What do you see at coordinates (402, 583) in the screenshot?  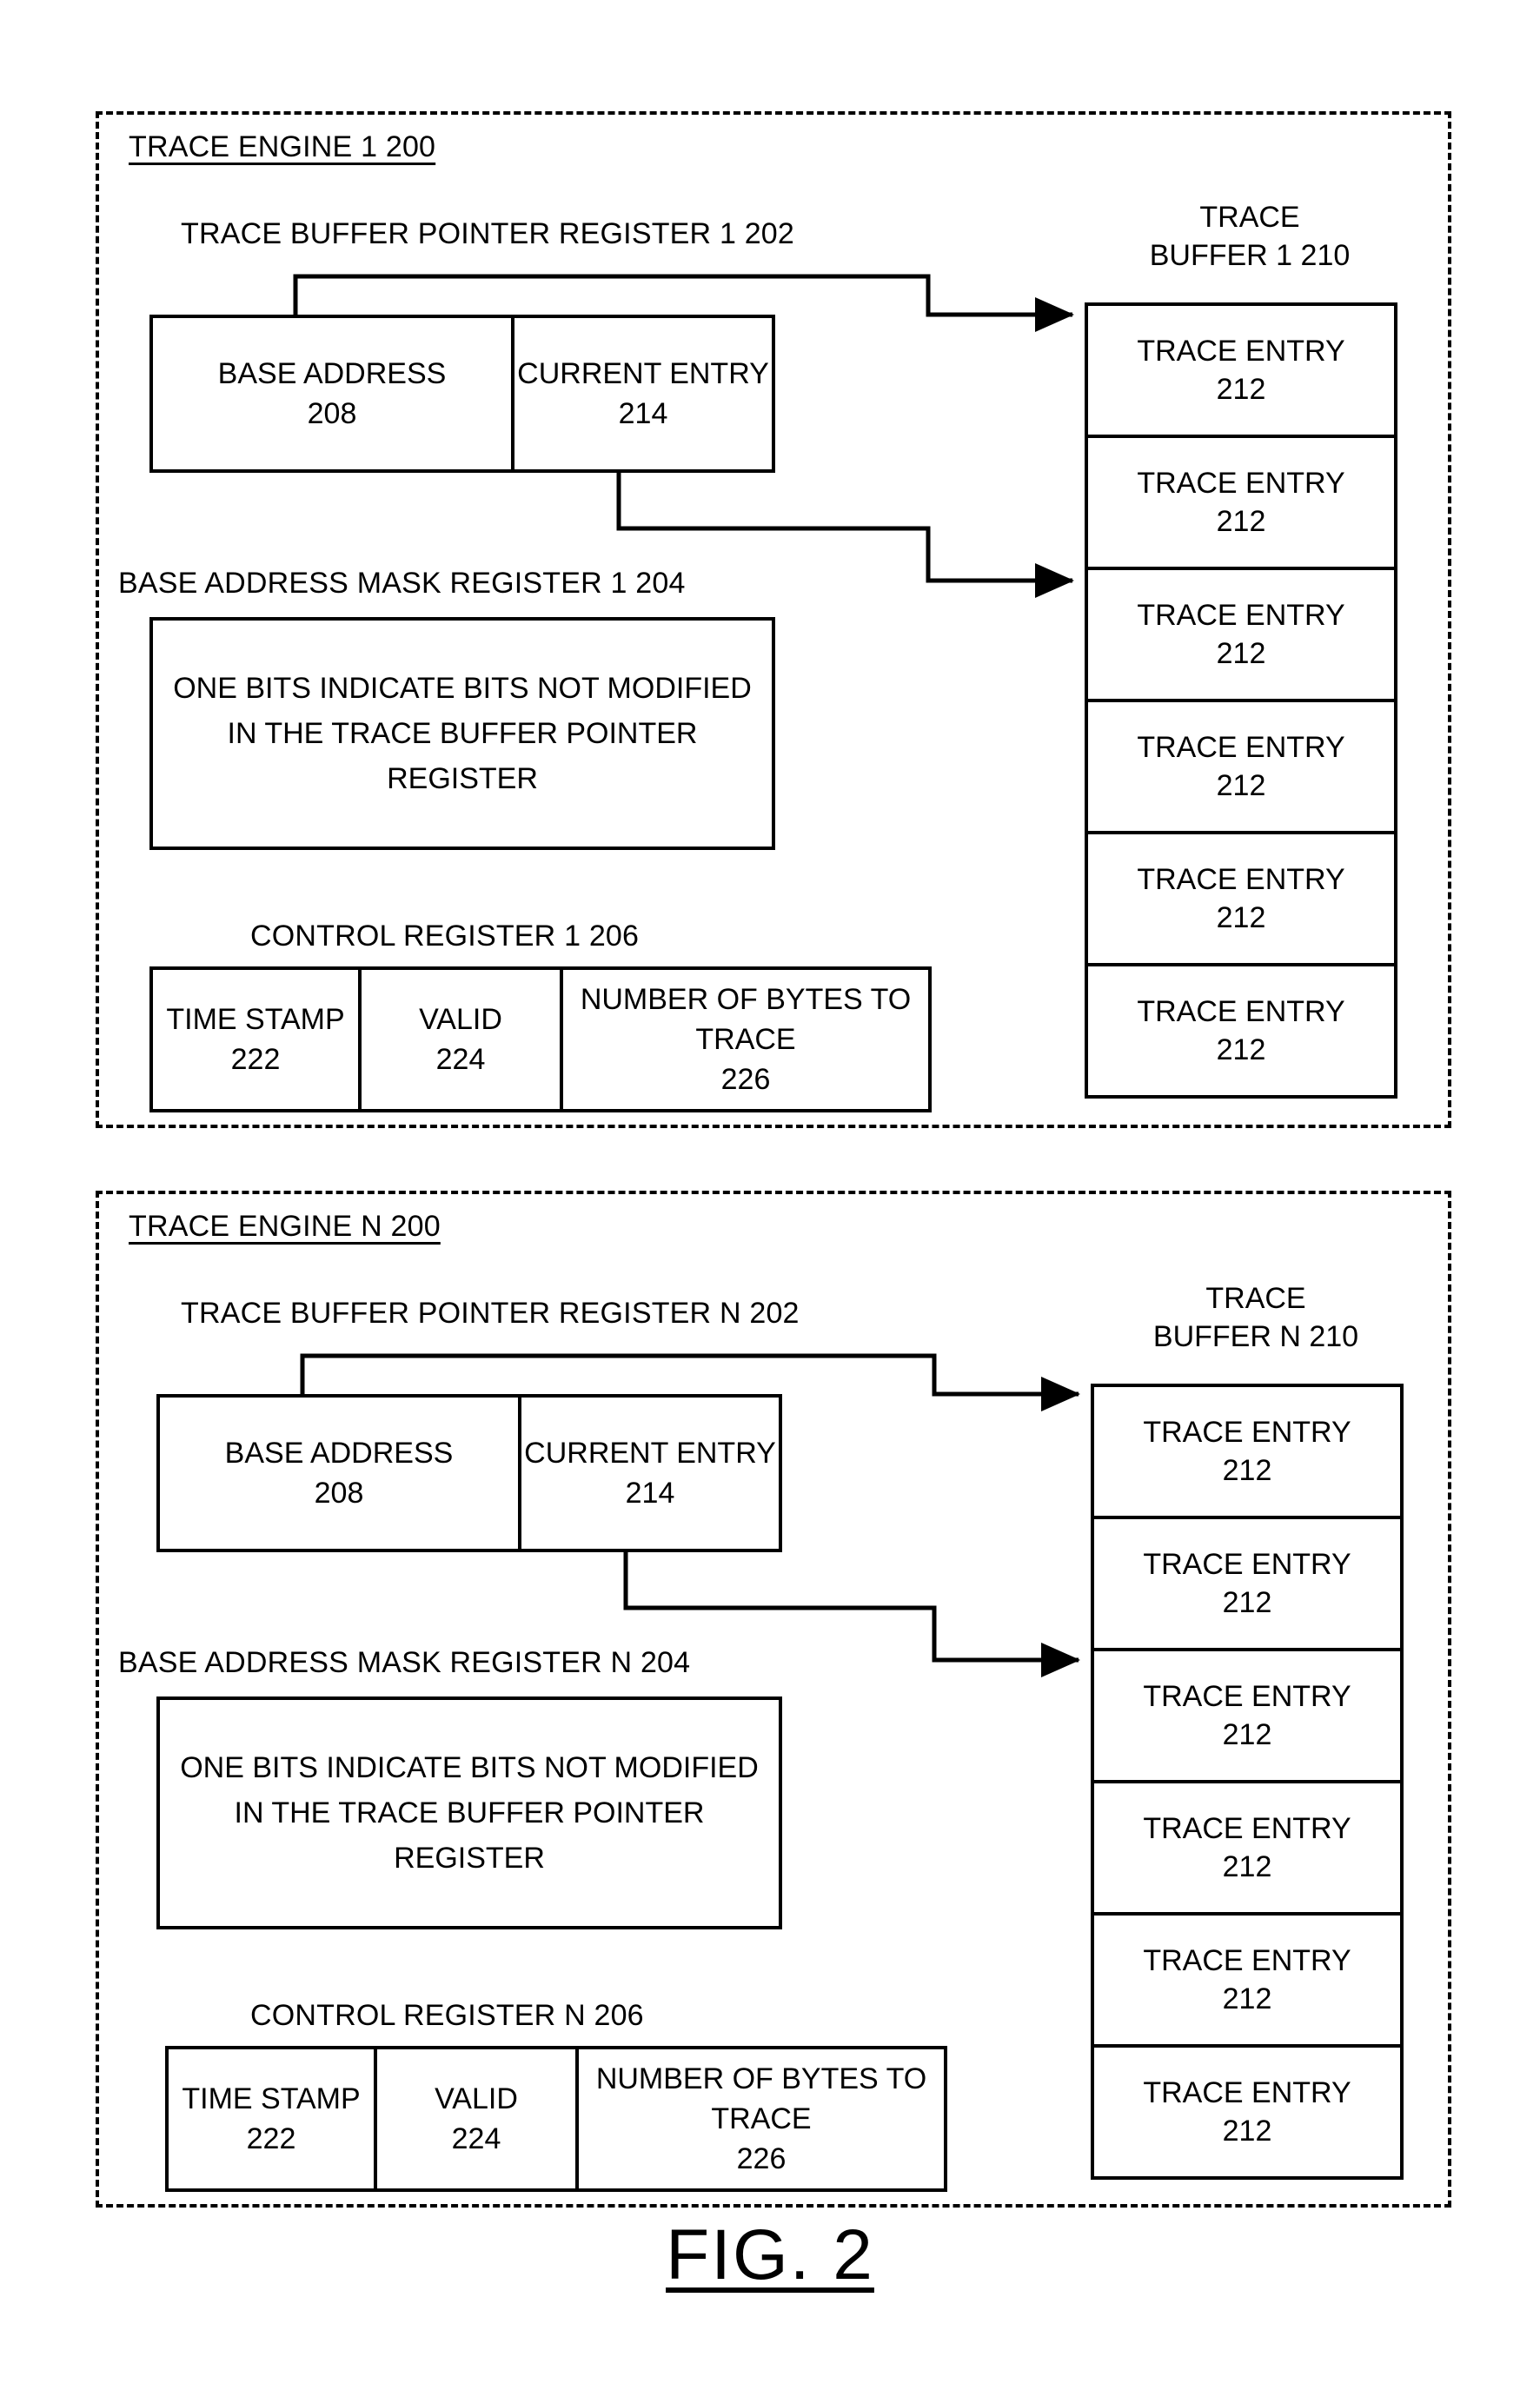 I see `base-address-mask-register-1-caption: BASE ADDRESS MASK REGISTER 1 204` at bounding box center [402, 583].